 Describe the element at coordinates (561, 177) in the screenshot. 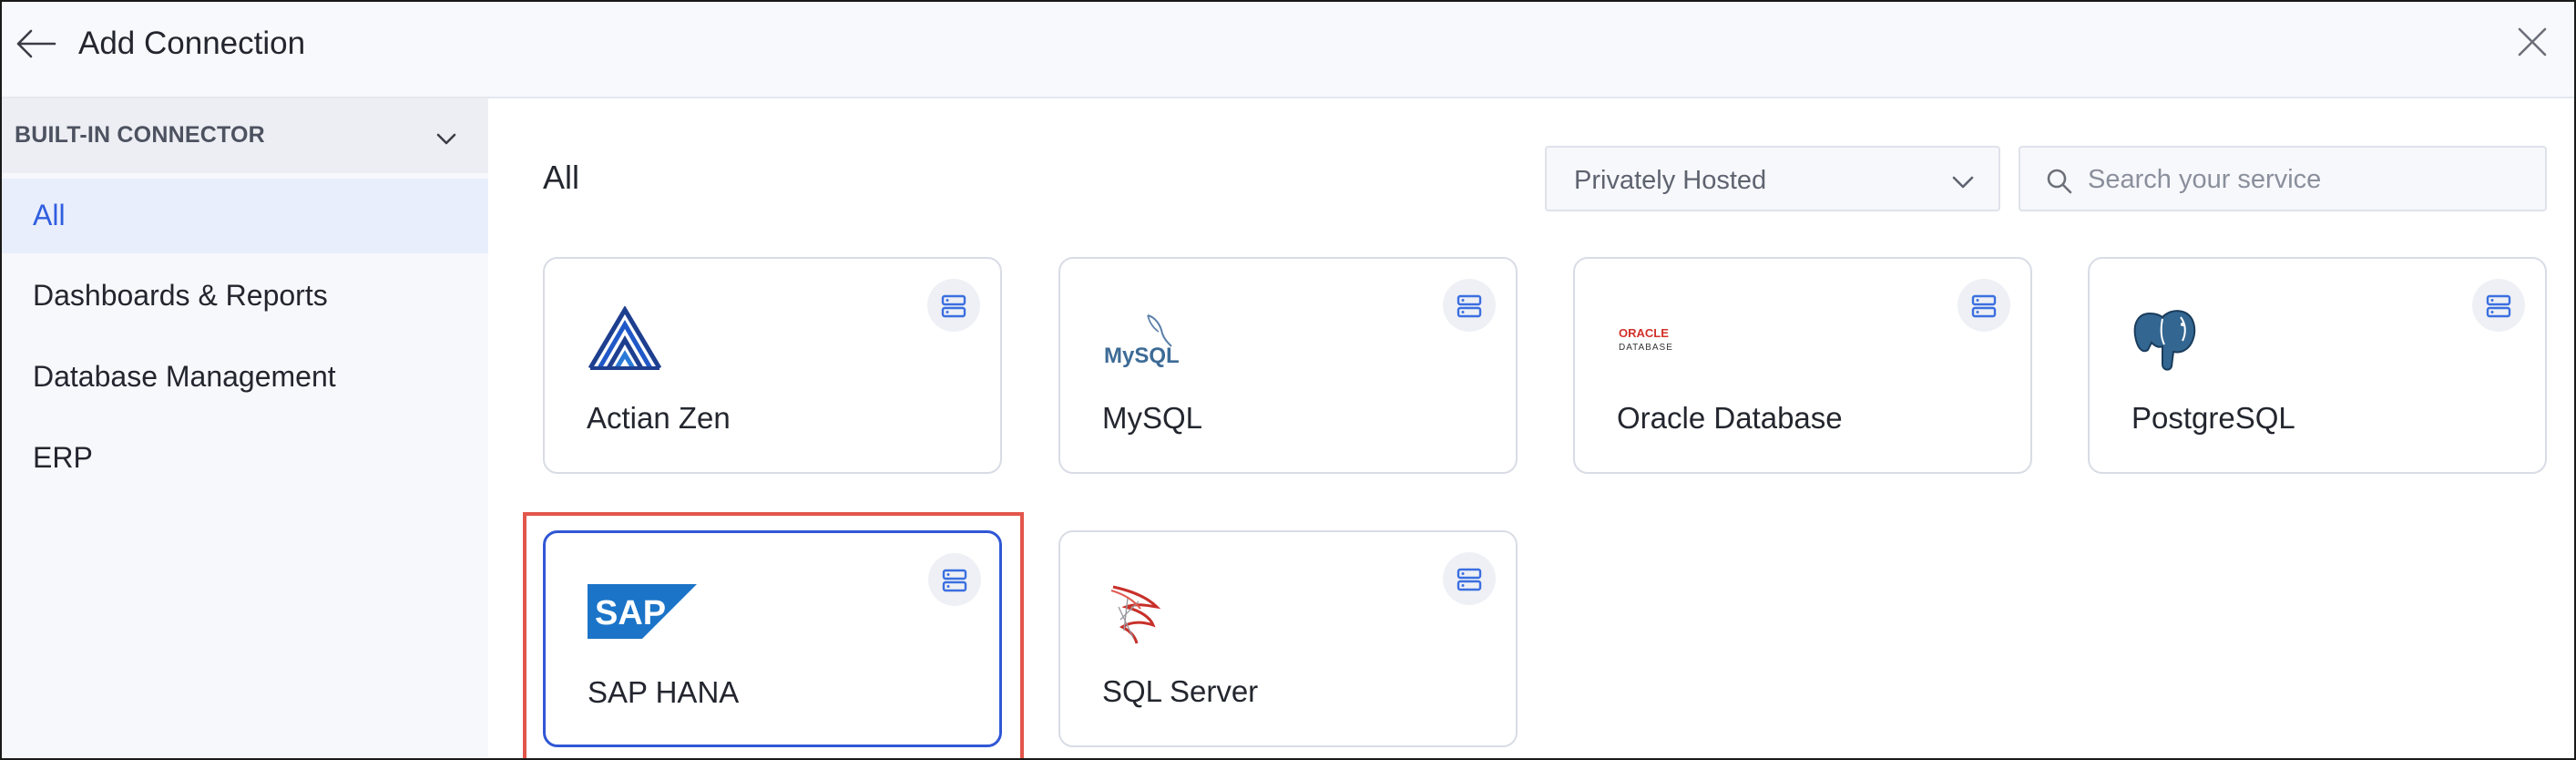

I see `section-title: All` at that location.